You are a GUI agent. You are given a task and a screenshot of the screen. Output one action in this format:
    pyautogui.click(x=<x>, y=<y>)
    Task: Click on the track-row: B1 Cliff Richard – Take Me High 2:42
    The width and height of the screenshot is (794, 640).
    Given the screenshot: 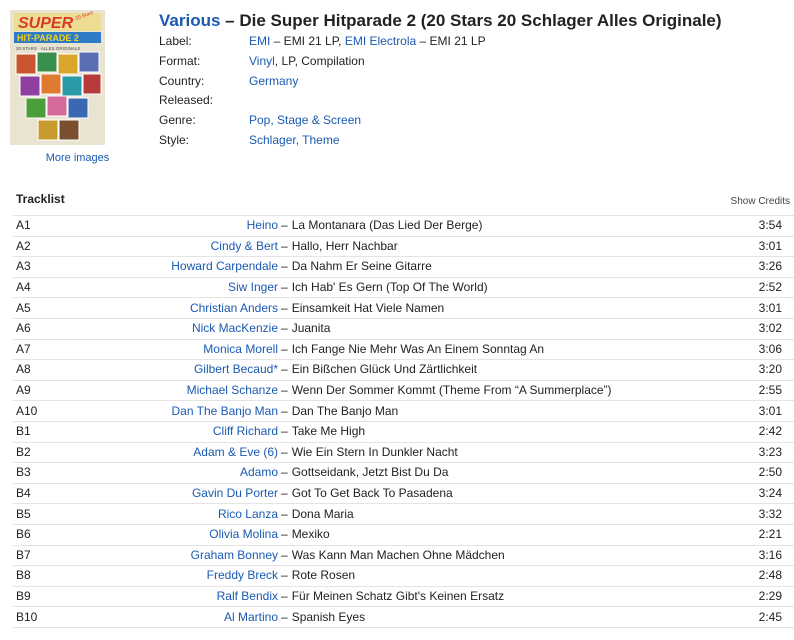 What is the action you would take?
    pyautogui.click(x=403, y=432)
    